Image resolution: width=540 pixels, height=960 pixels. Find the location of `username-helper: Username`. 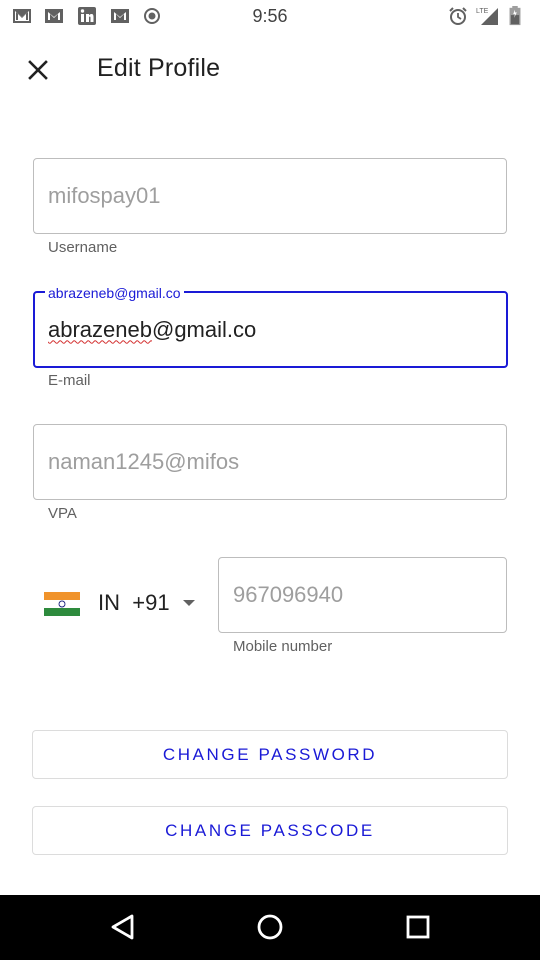

username-helper: Username is located at coordinates (83, 247).